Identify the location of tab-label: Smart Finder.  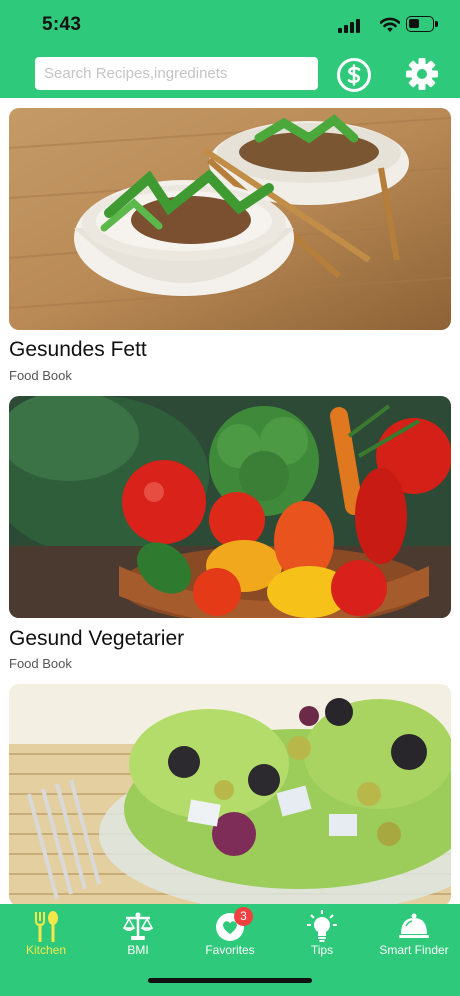
(414, 950).